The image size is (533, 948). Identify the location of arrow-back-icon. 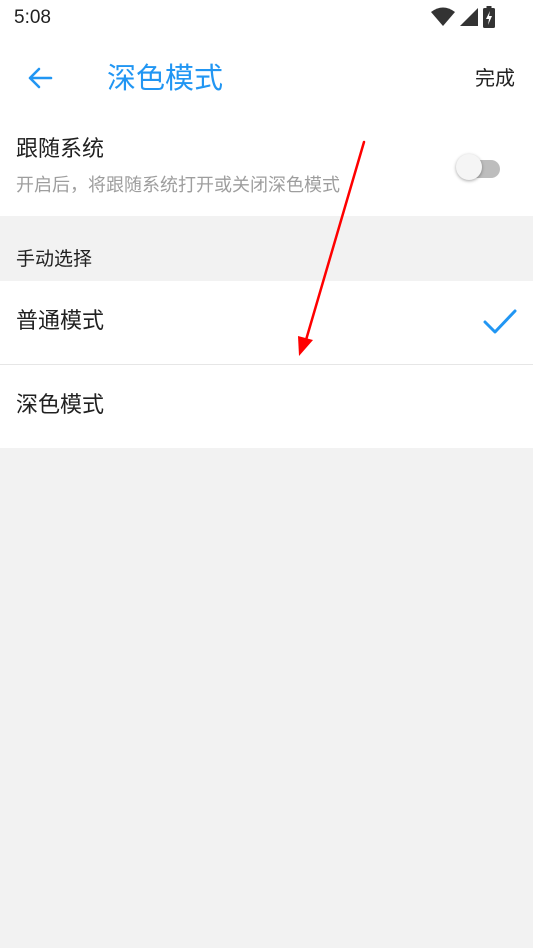
(40, 78).